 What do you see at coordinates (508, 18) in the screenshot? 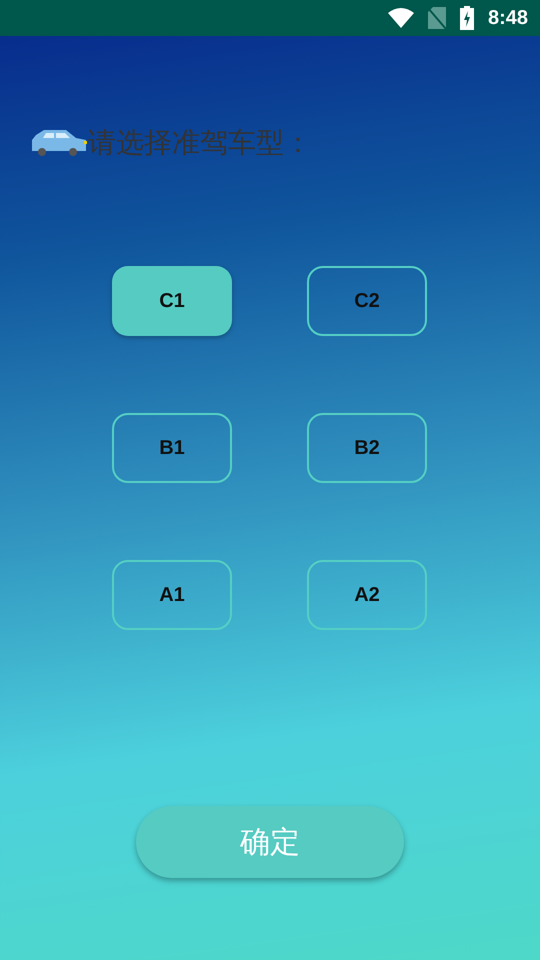
I see `status-time: 8:48` at bounding box center [508, 18].